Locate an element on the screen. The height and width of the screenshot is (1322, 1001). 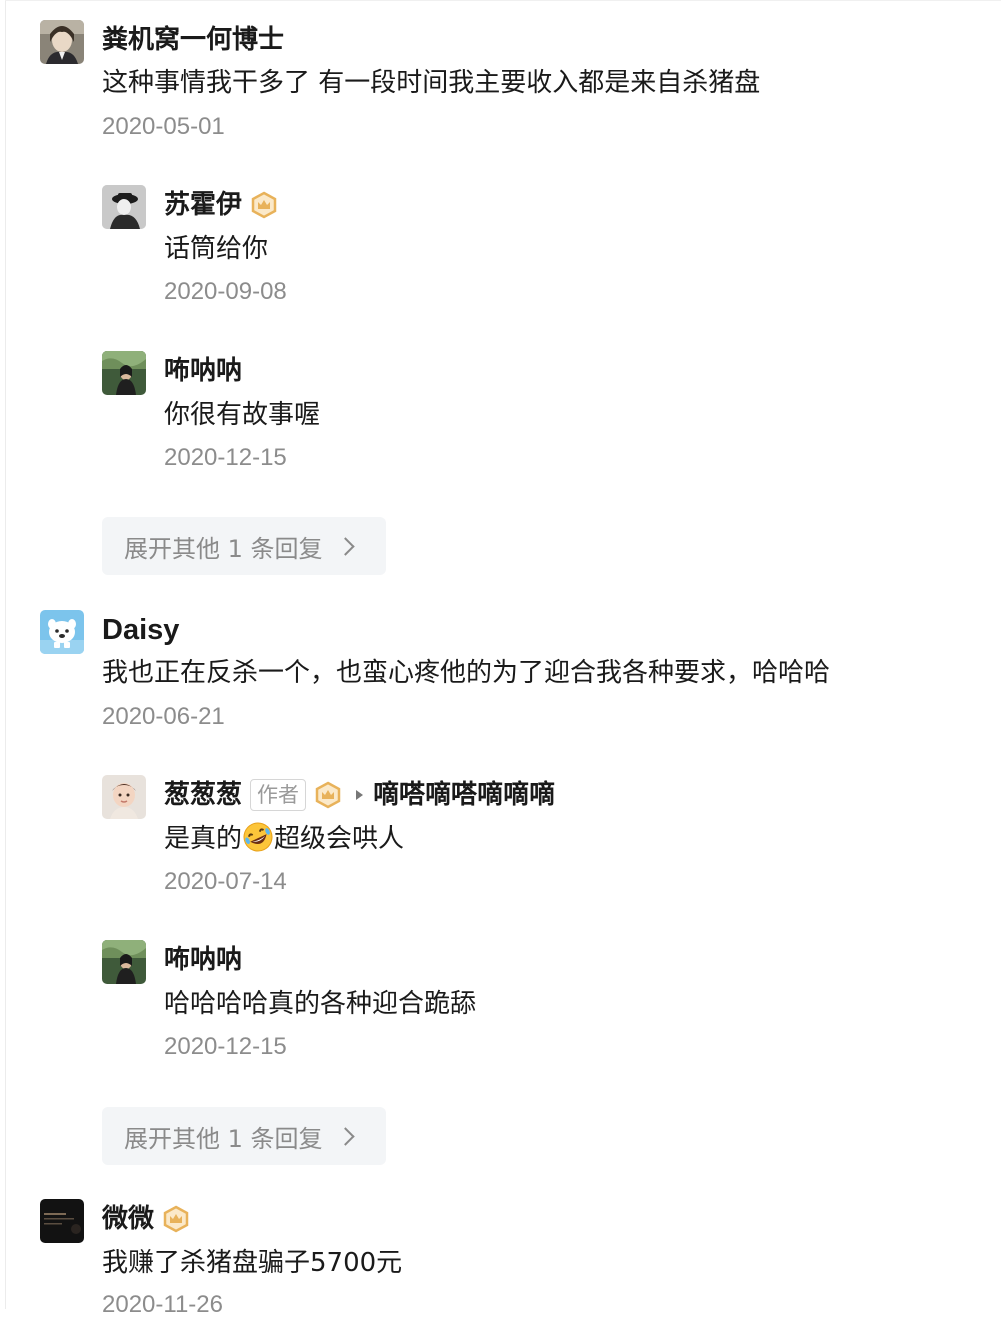
comment-header: Daisy is located at coordinates (140, 630).